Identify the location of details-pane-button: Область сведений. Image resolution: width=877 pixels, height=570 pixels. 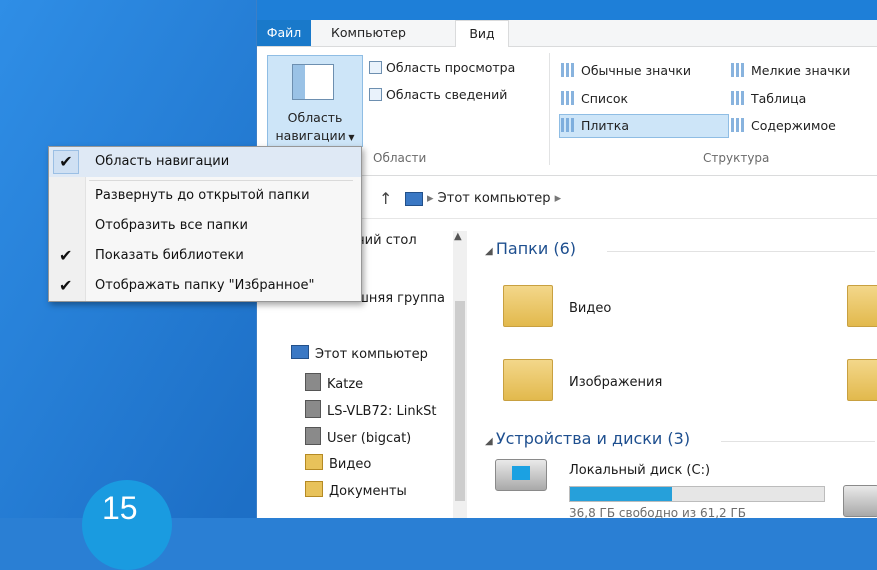
(438, 94).